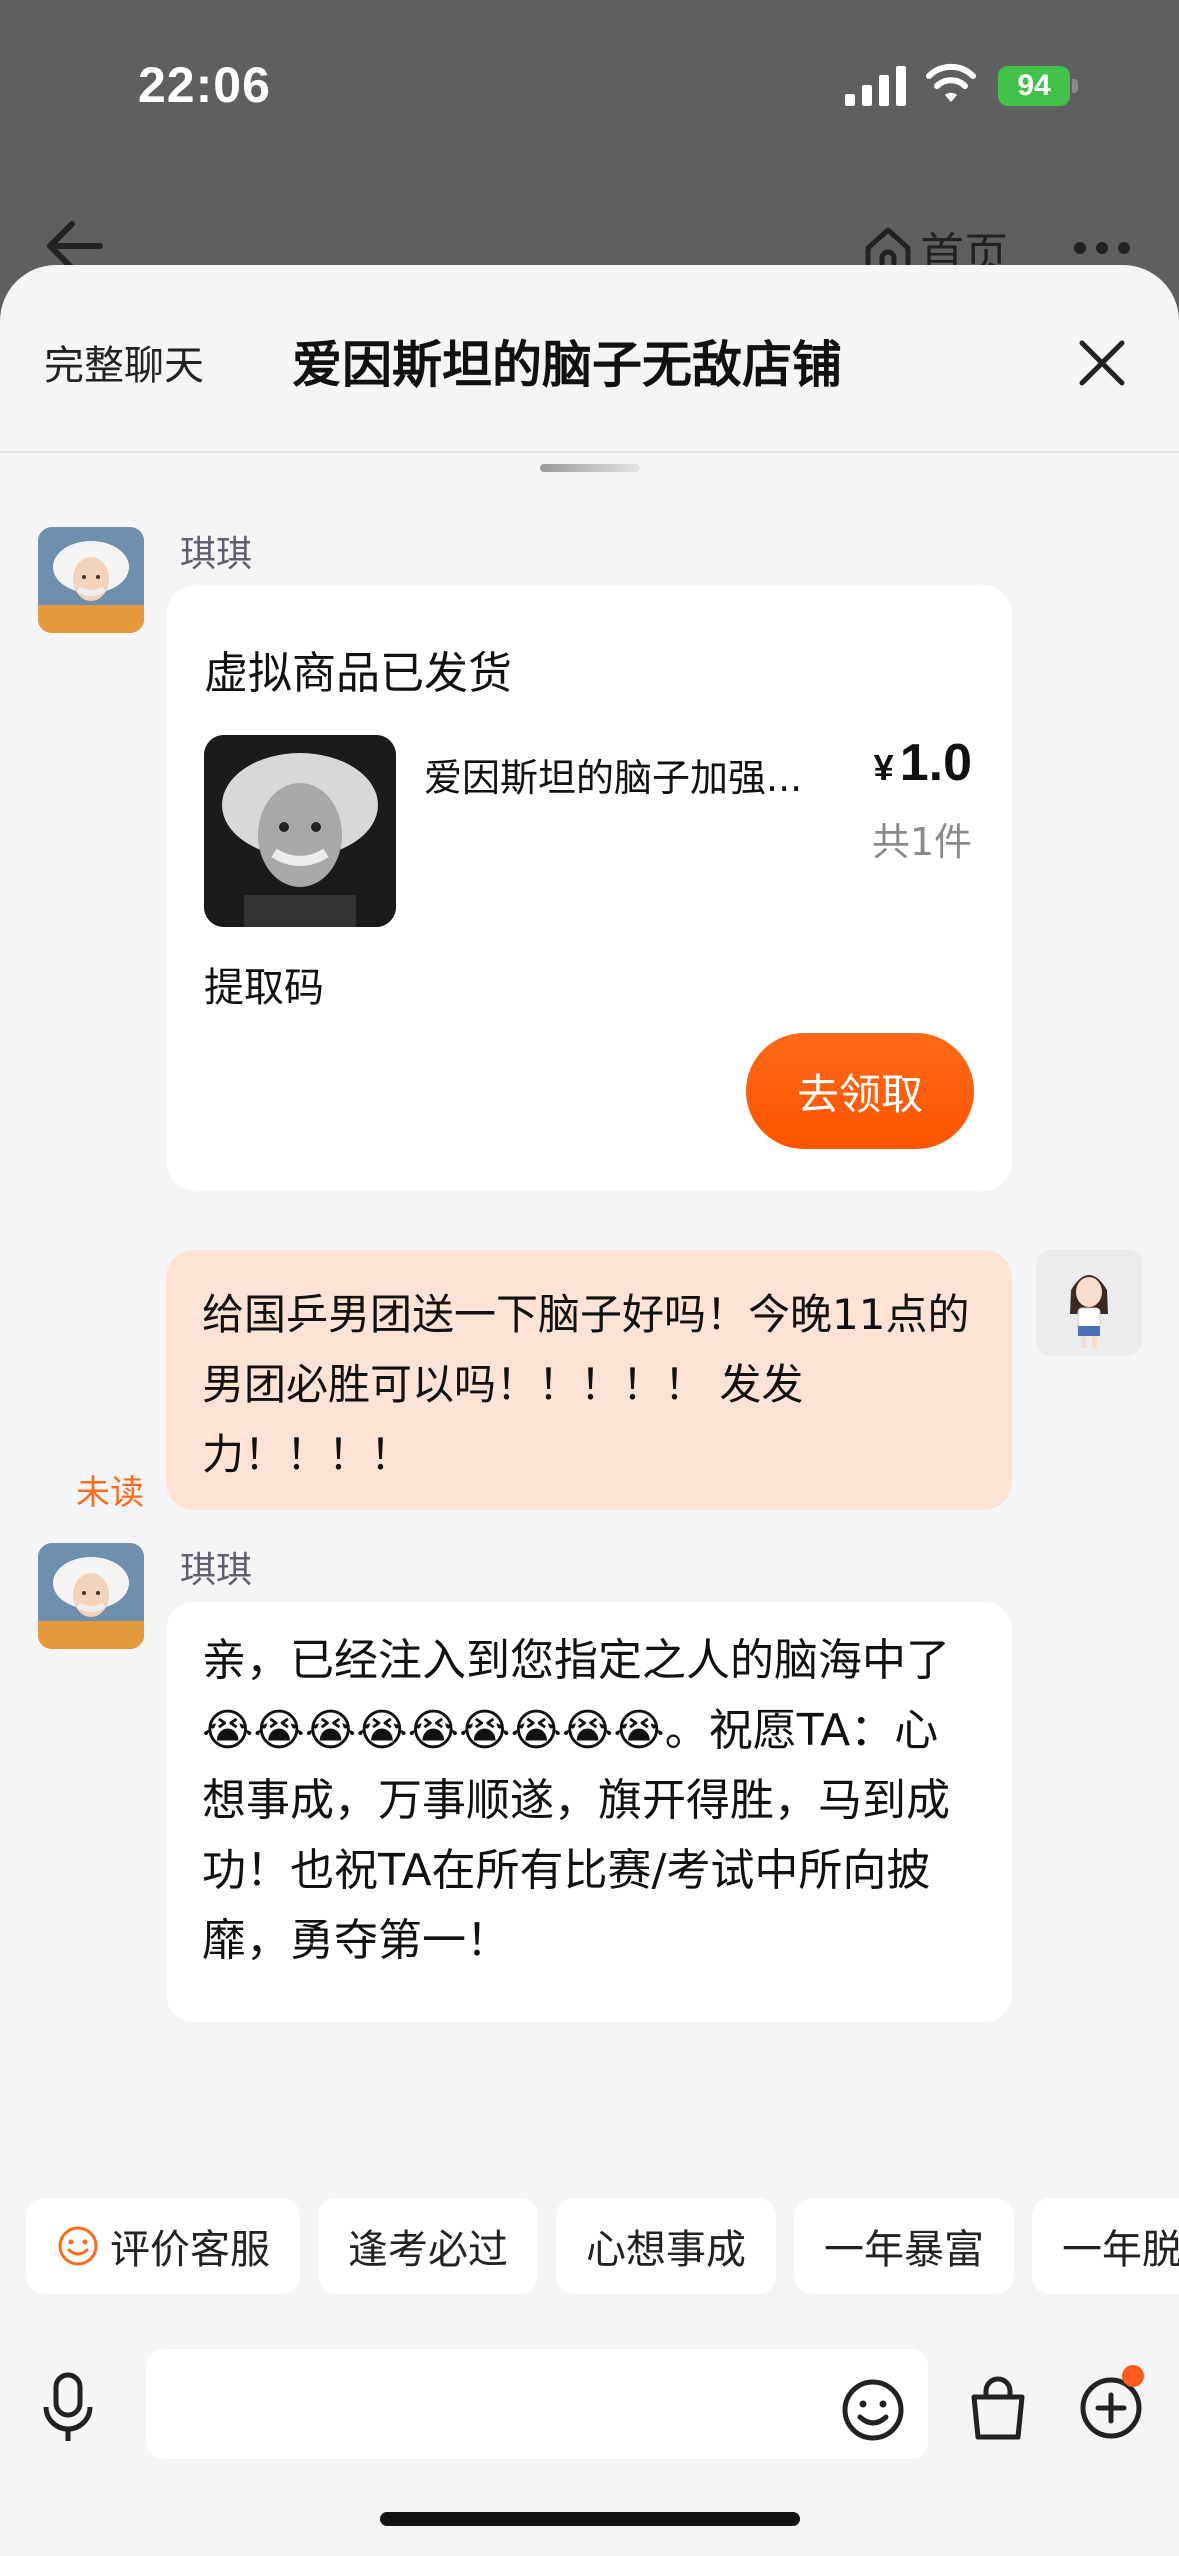 The height and width of the screenshot is (2556, 1179). I want to click on home-indicator, so click(590, 2519).